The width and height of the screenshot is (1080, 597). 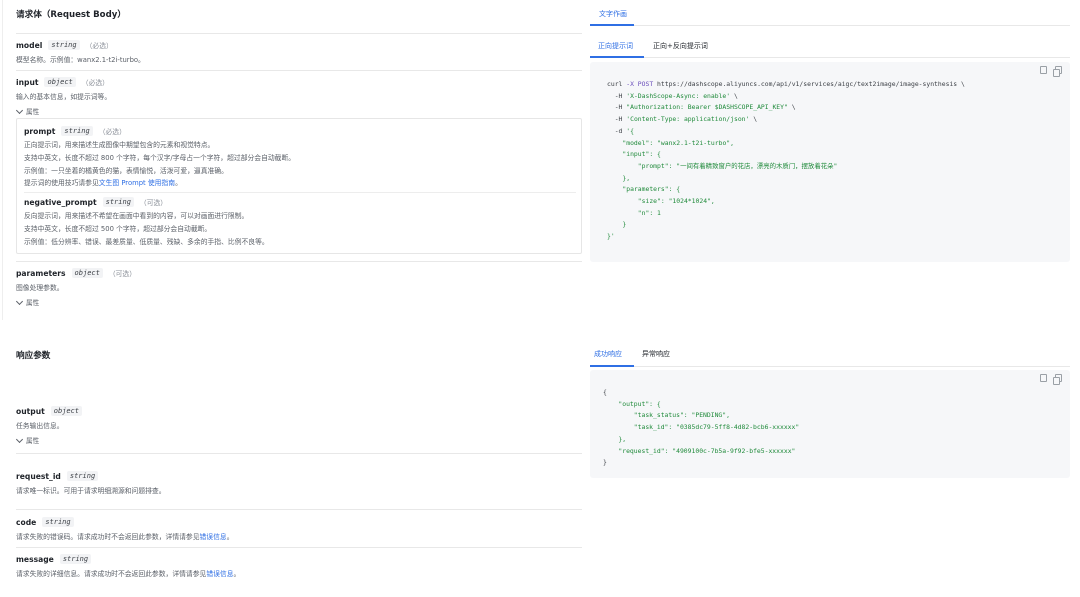 I want to click on response-tab-bar: 成功响应 异常响应, so click(x=830, y=353).